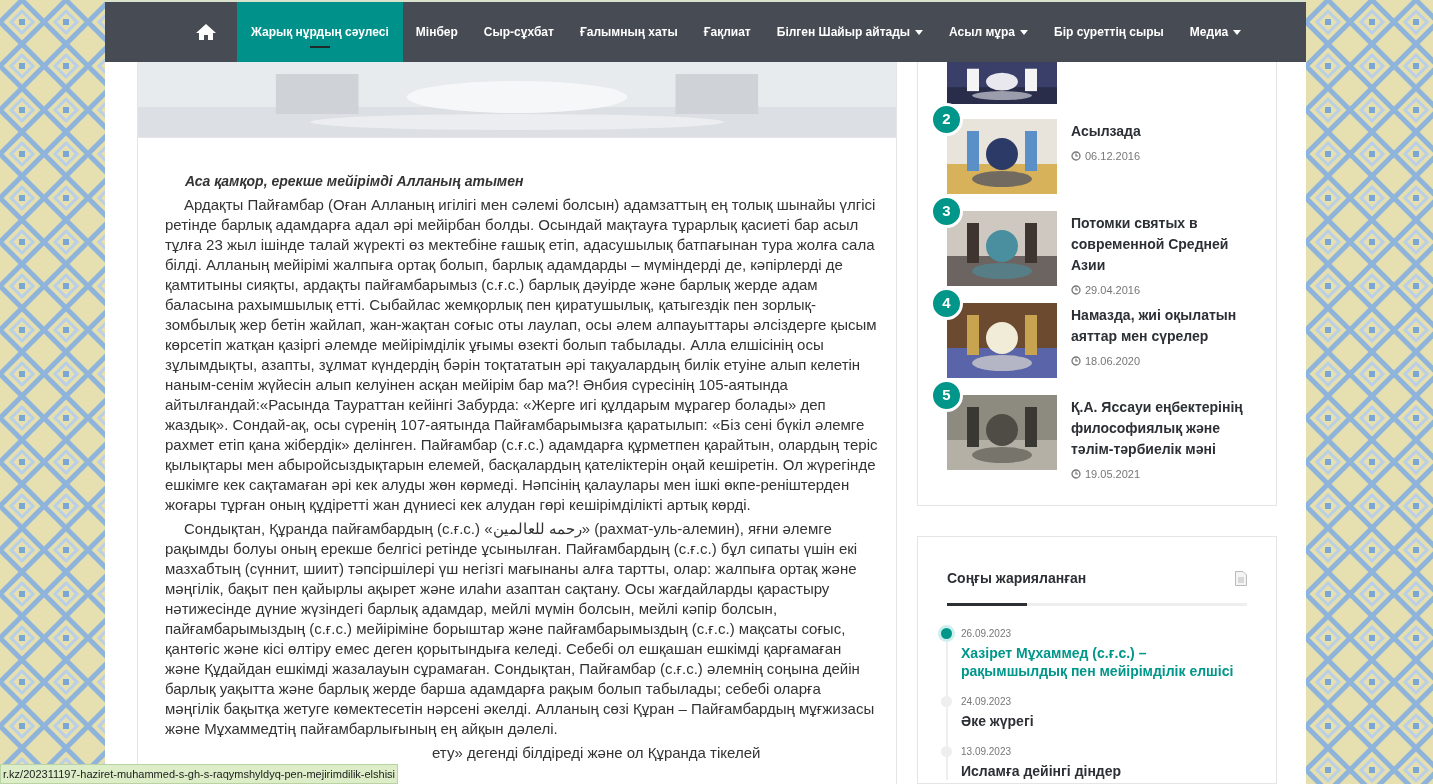 This screenshot has height=784, width=1433. Describe the element at coordinates (518, 32) in the screenshot. I see `nav-tab: Сыр-сұхбат` at that location.